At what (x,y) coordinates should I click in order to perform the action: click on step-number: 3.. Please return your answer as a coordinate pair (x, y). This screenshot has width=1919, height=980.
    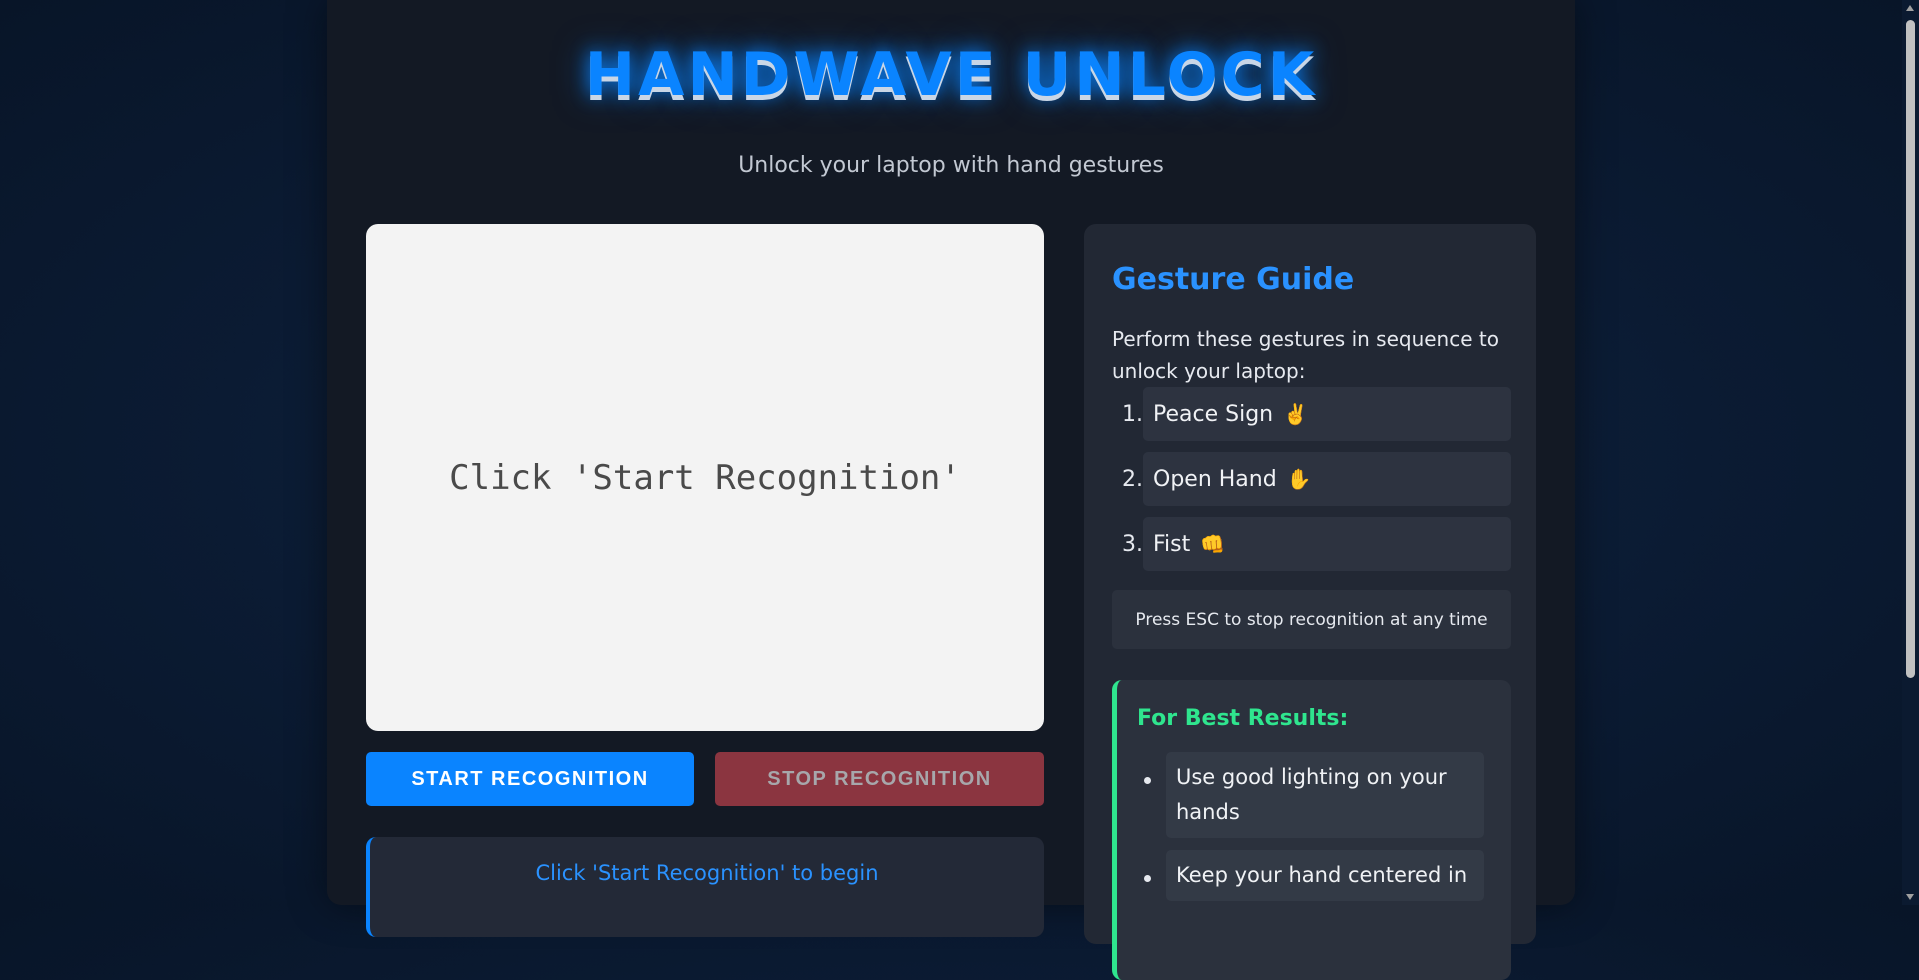
    Looking at the image, I should click on (1132, 544).